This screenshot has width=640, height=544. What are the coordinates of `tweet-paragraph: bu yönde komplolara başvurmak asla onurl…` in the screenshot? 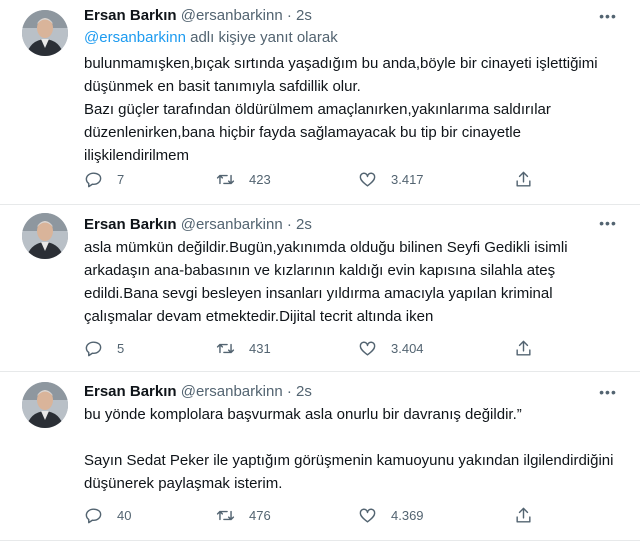 It's located at (303, 414).